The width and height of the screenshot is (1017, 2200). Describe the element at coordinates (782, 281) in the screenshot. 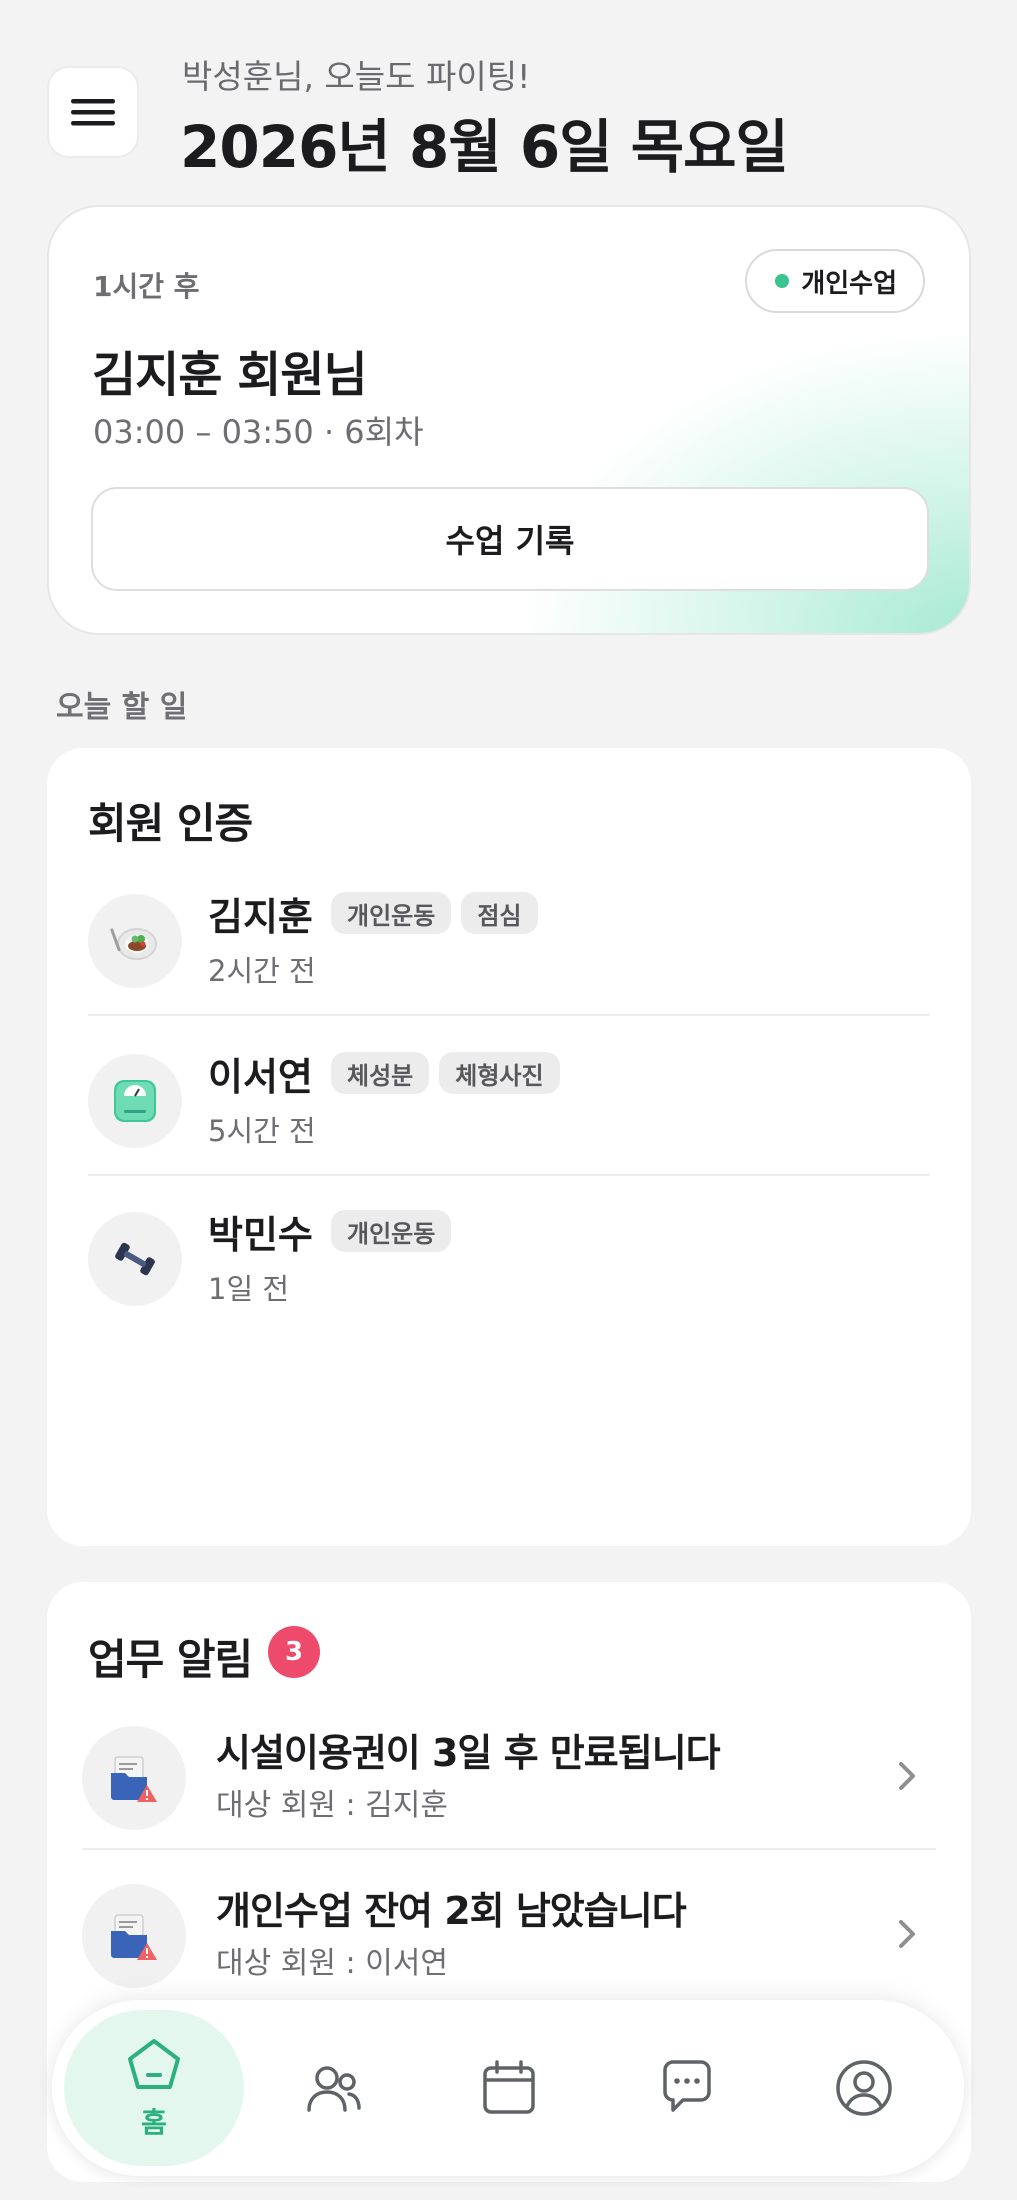

I see `status-dot` at that location.